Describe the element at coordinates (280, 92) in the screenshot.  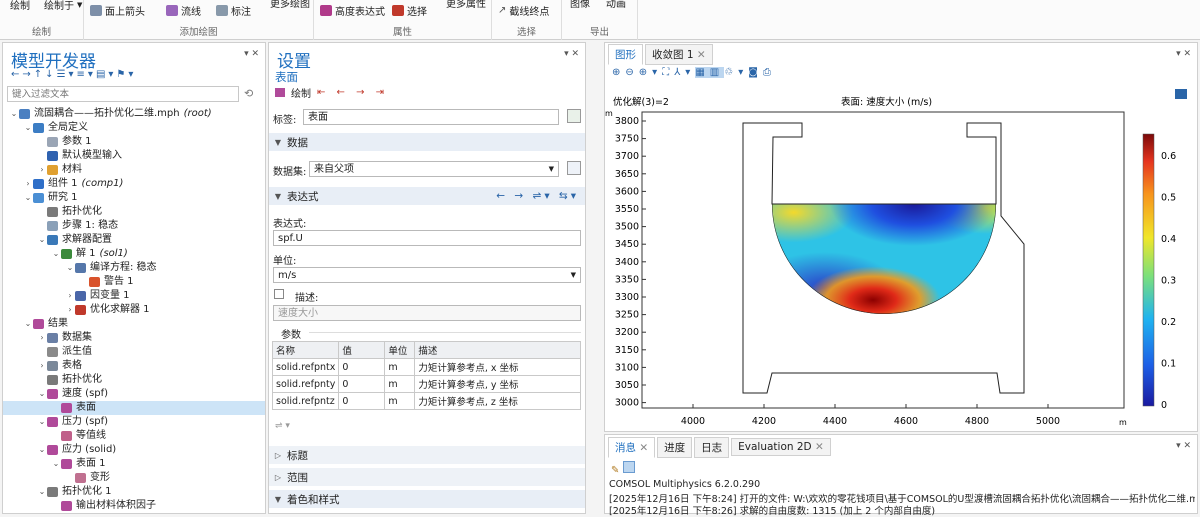
I see `plot-icon` at that location.